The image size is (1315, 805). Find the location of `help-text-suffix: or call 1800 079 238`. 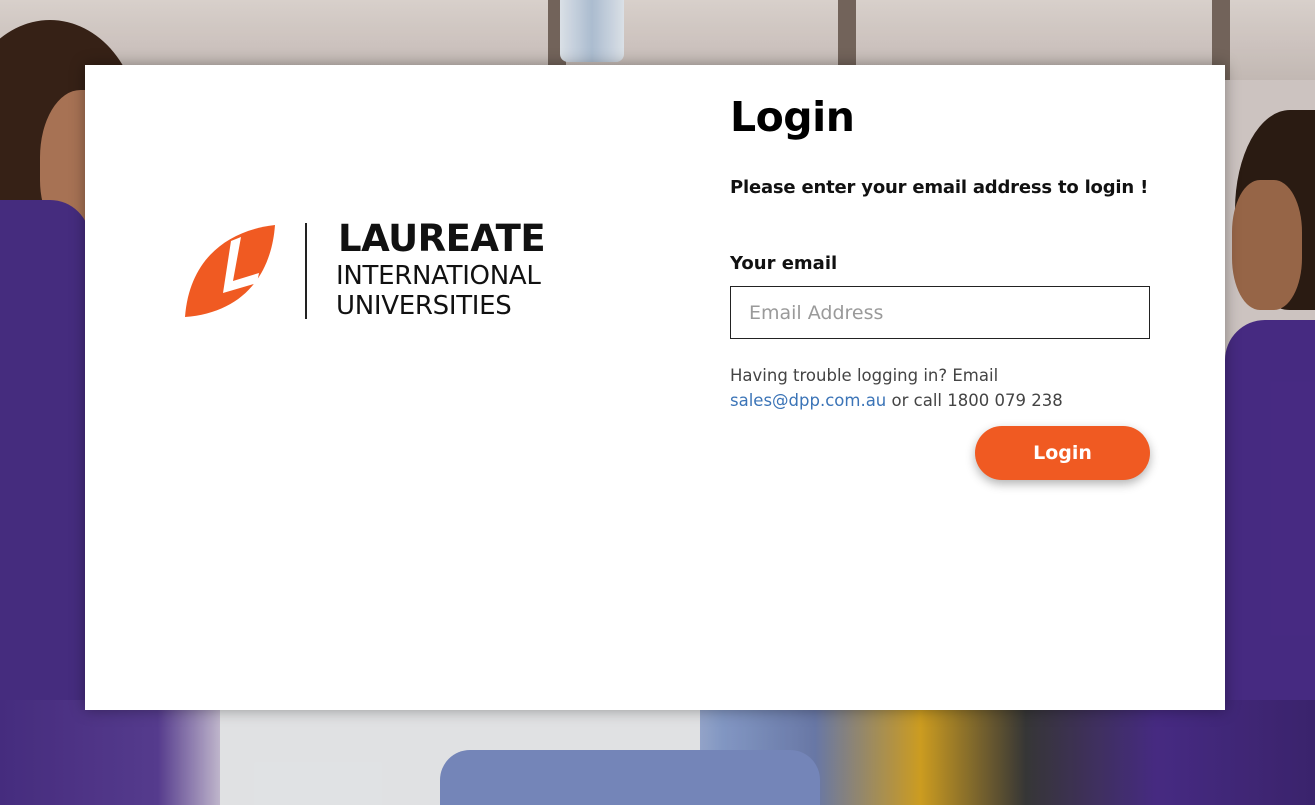

help-text-suffix: or call 1800 079 238 is located at coordinates (977, 400).